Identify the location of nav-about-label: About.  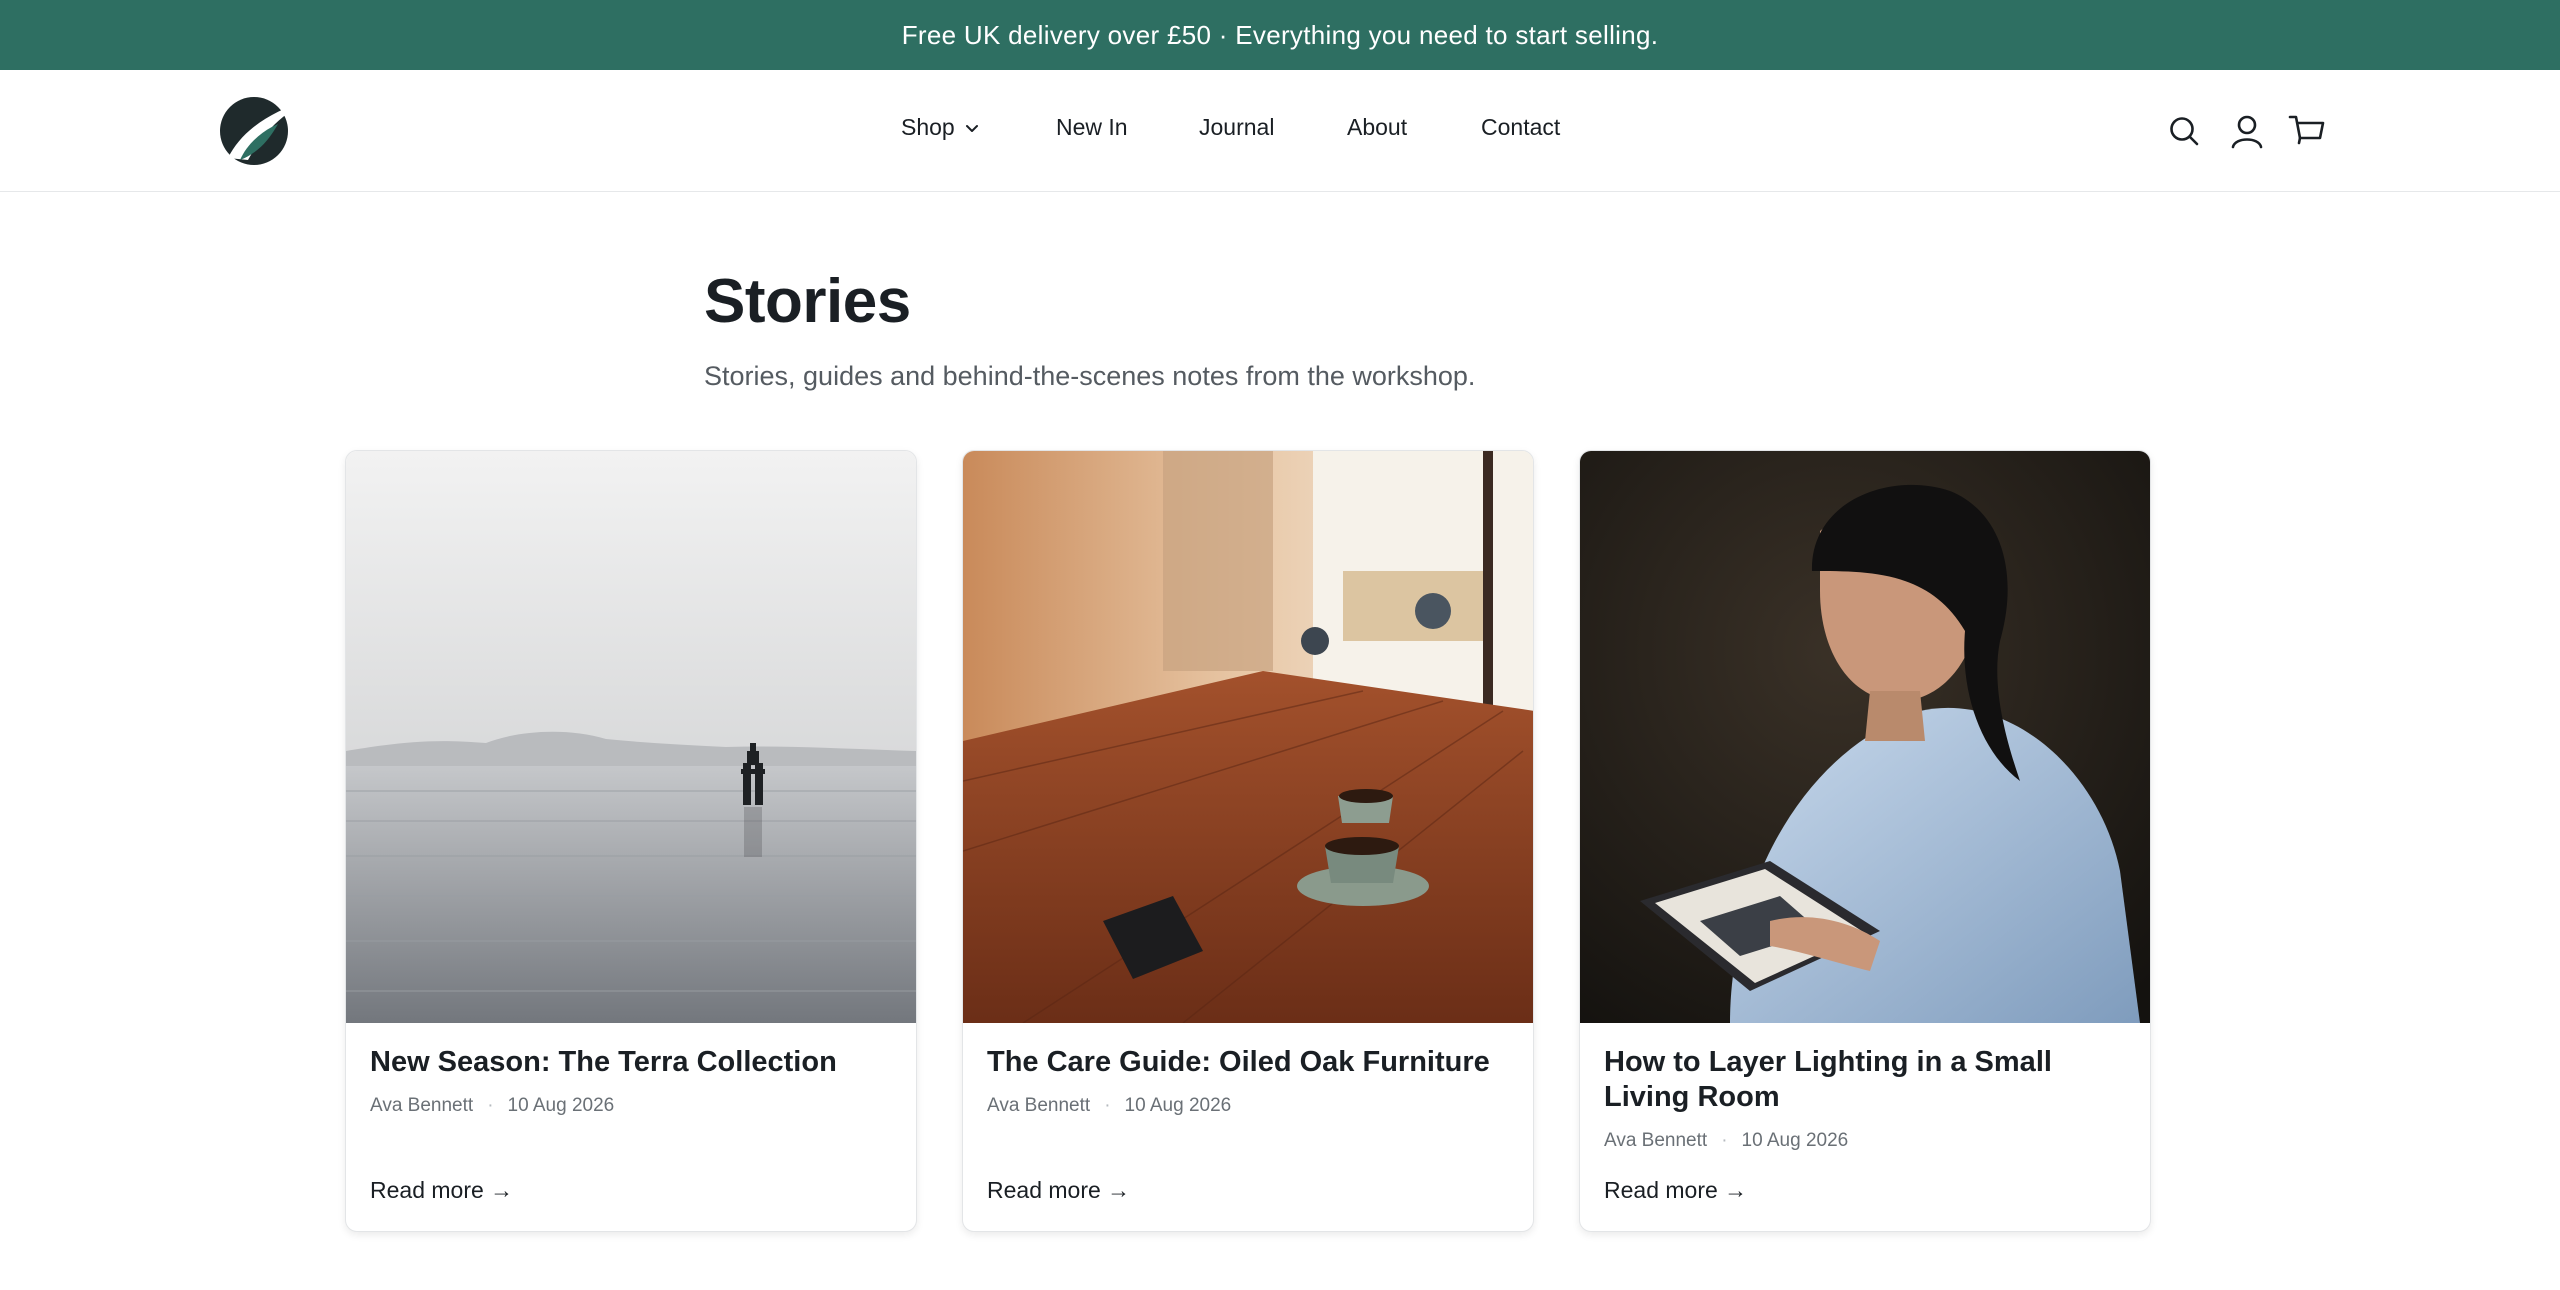
(1377, 127).